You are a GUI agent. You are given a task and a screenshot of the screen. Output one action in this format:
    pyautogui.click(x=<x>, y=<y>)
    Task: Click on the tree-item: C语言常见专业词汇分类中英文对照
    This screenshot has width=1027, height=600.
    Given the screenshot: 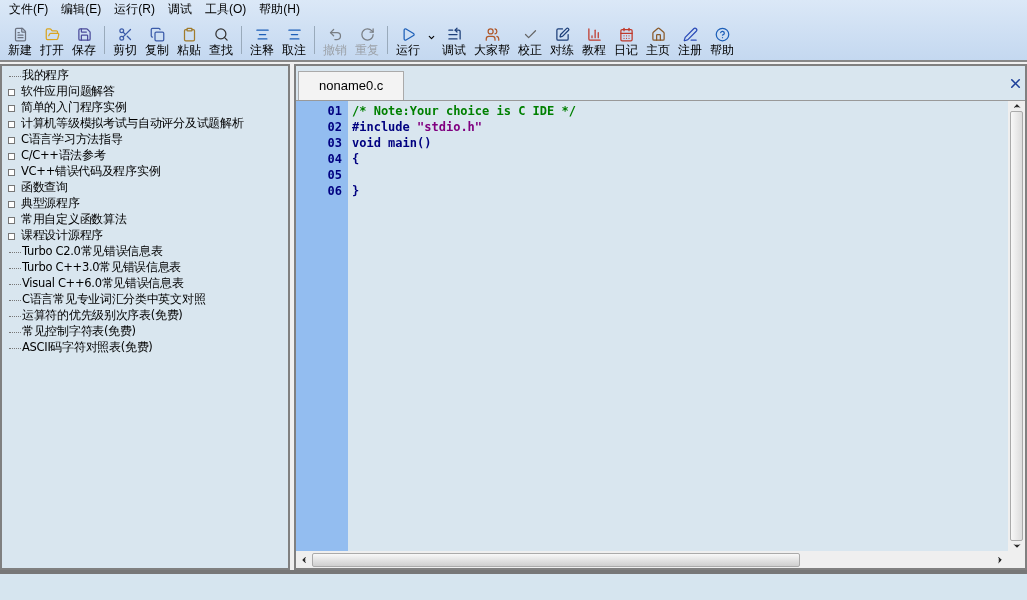 What is the action you would take?
    pyautogui.click(x=114, y=300)
    